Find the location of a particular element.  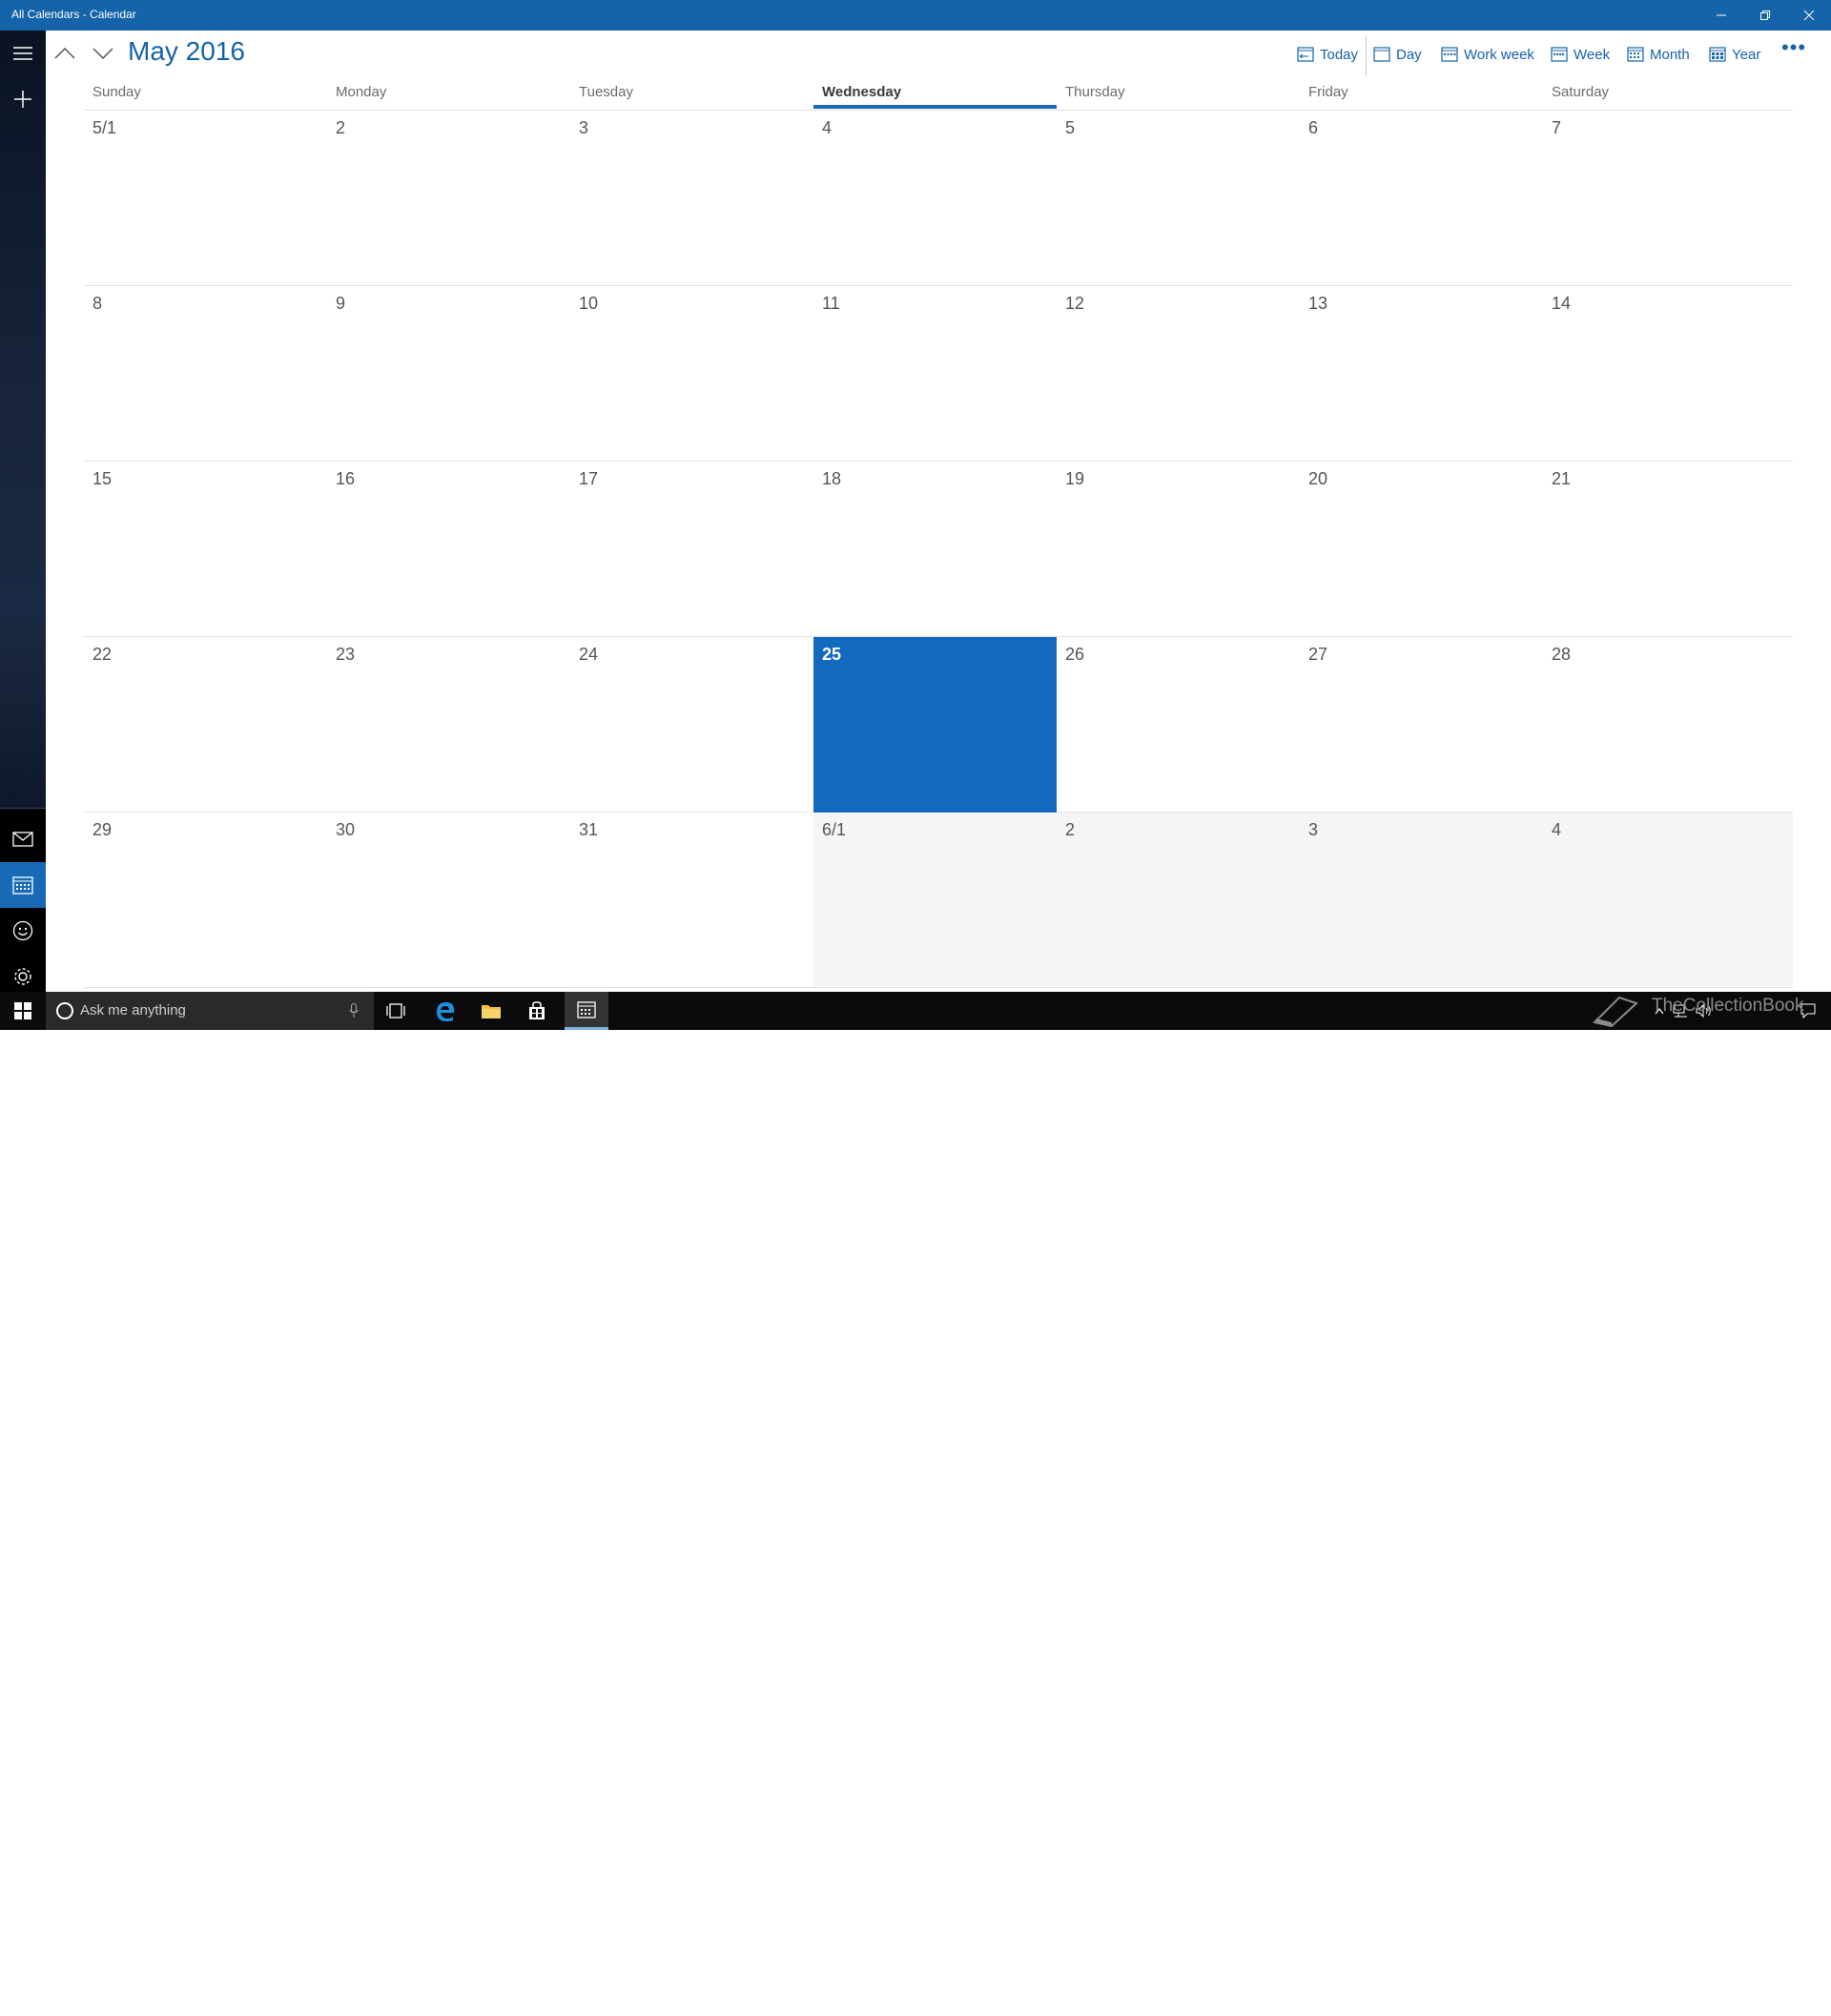

day-cell: 21 is located at coordinates (1668, 549).